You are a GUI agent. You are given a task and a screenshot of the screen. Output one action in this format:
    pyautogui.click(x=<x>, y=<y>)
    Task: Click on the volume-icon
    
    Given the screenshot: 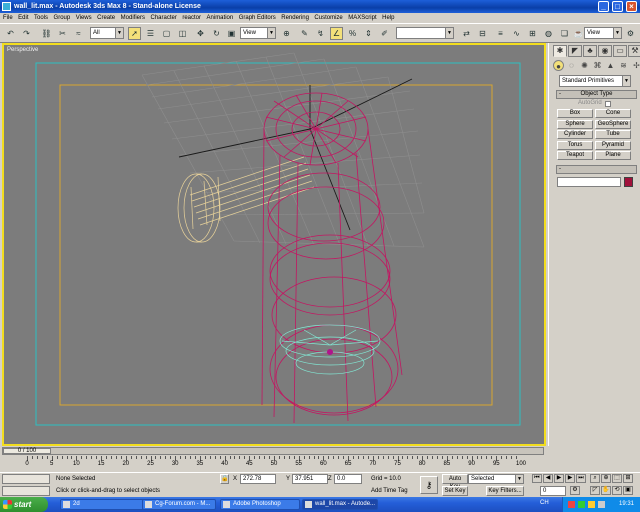 What is the action you would take?
    pyautogui.click(x=591, y=504)
    